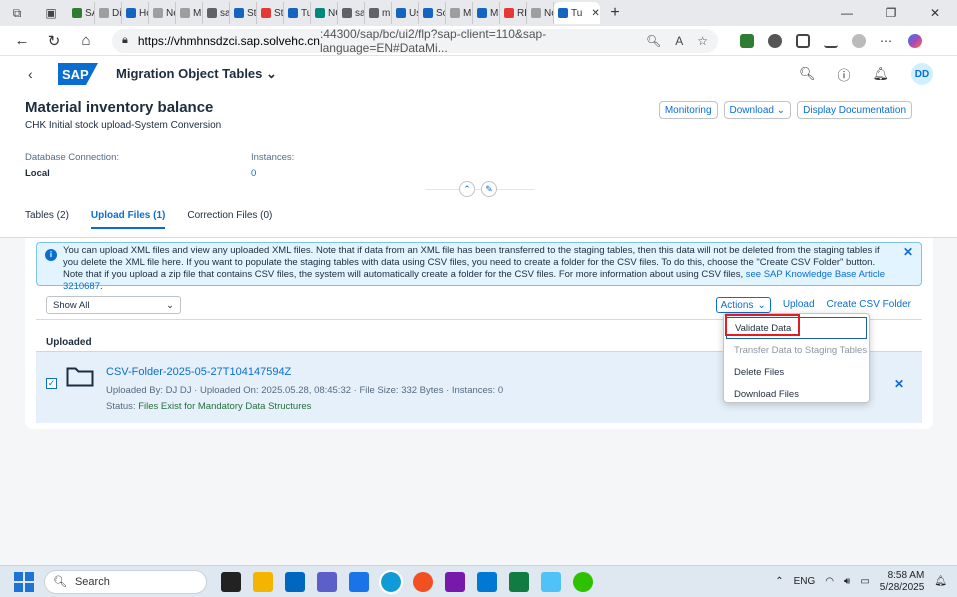 This screenshot has width=957, height=597. I want to click on store-icon, so click(295, 581).